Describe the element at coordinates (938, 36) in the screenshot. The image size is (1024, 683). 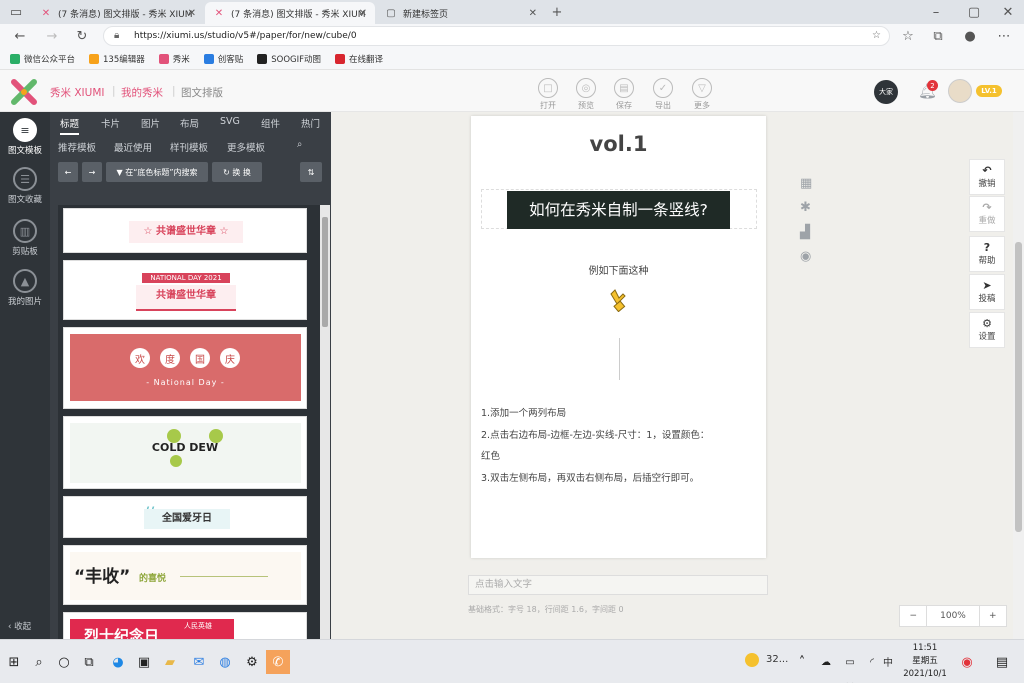
I see `collections-icon: ⧉` at that location.